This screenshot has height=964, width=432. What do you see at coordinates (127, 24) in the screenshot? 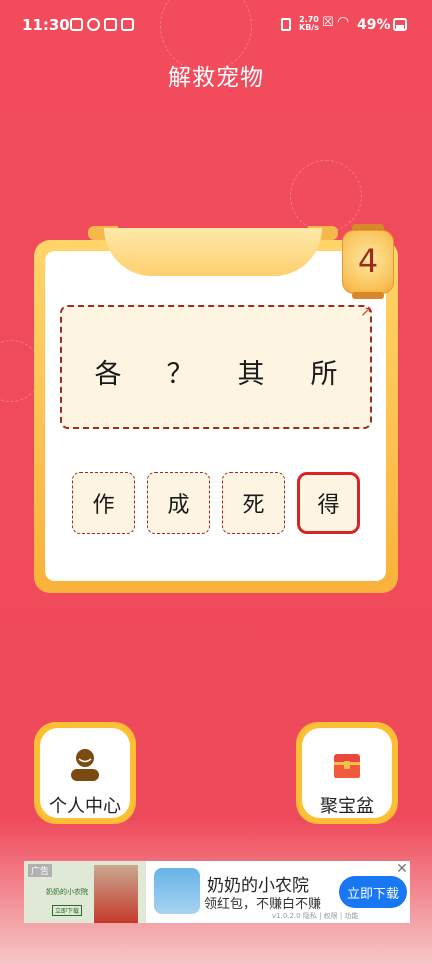
I see `message-icon` at bounding box center [127, 24].